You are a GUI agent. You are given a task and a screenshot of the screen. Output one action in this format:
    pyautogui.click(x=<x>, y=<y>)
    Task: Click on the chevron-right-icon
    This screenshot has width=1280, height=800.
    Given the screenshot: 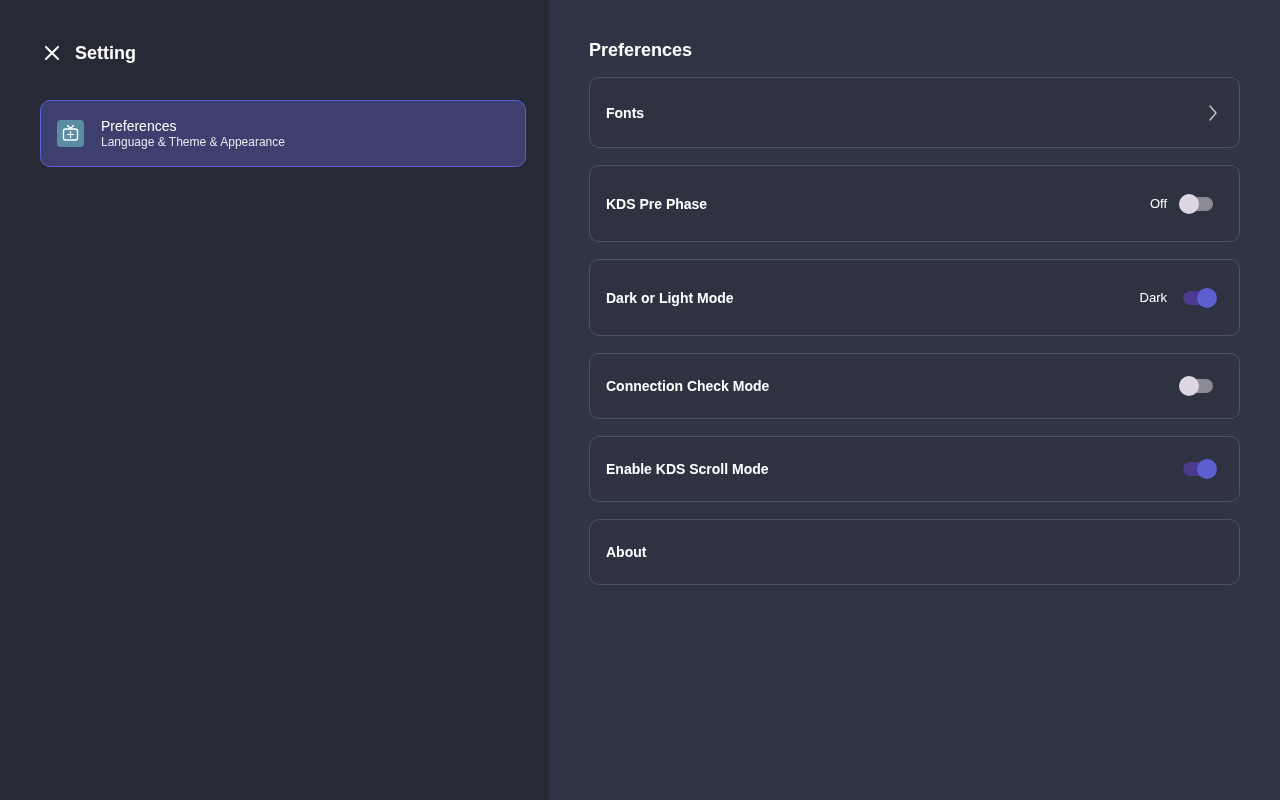 What is the action you would take?
    pyautogui.click(x=1213, y=112)
    